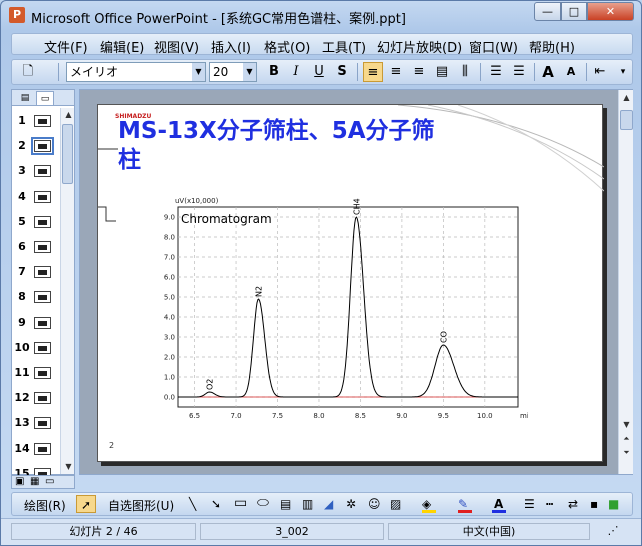 The width and height of the screenshot is (642, 546). I want to click on resize-grip-icon: ⋰, so click(613, 531).